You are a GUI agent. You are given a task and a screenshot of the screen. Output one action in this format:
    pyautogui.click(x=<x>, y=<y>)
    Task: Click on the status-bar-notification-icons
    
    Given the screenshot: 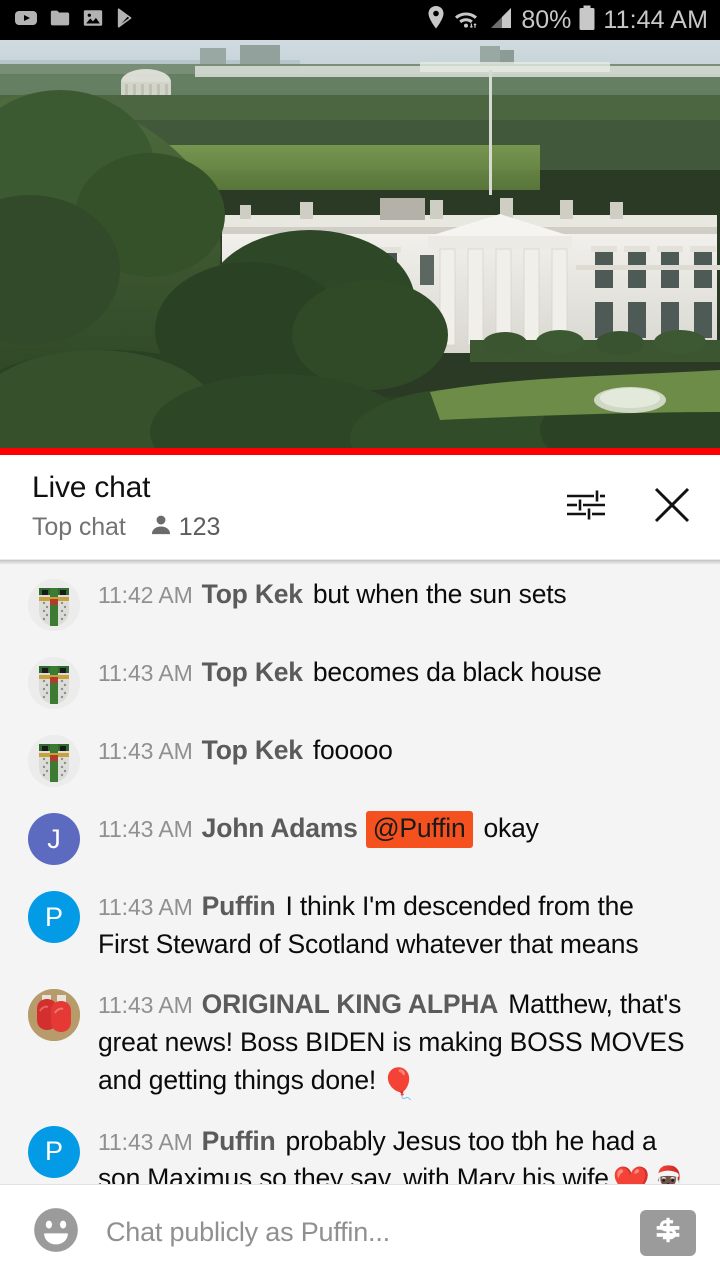 What is the action you would take?
    pyautogui.click(x=75, y=20)
    